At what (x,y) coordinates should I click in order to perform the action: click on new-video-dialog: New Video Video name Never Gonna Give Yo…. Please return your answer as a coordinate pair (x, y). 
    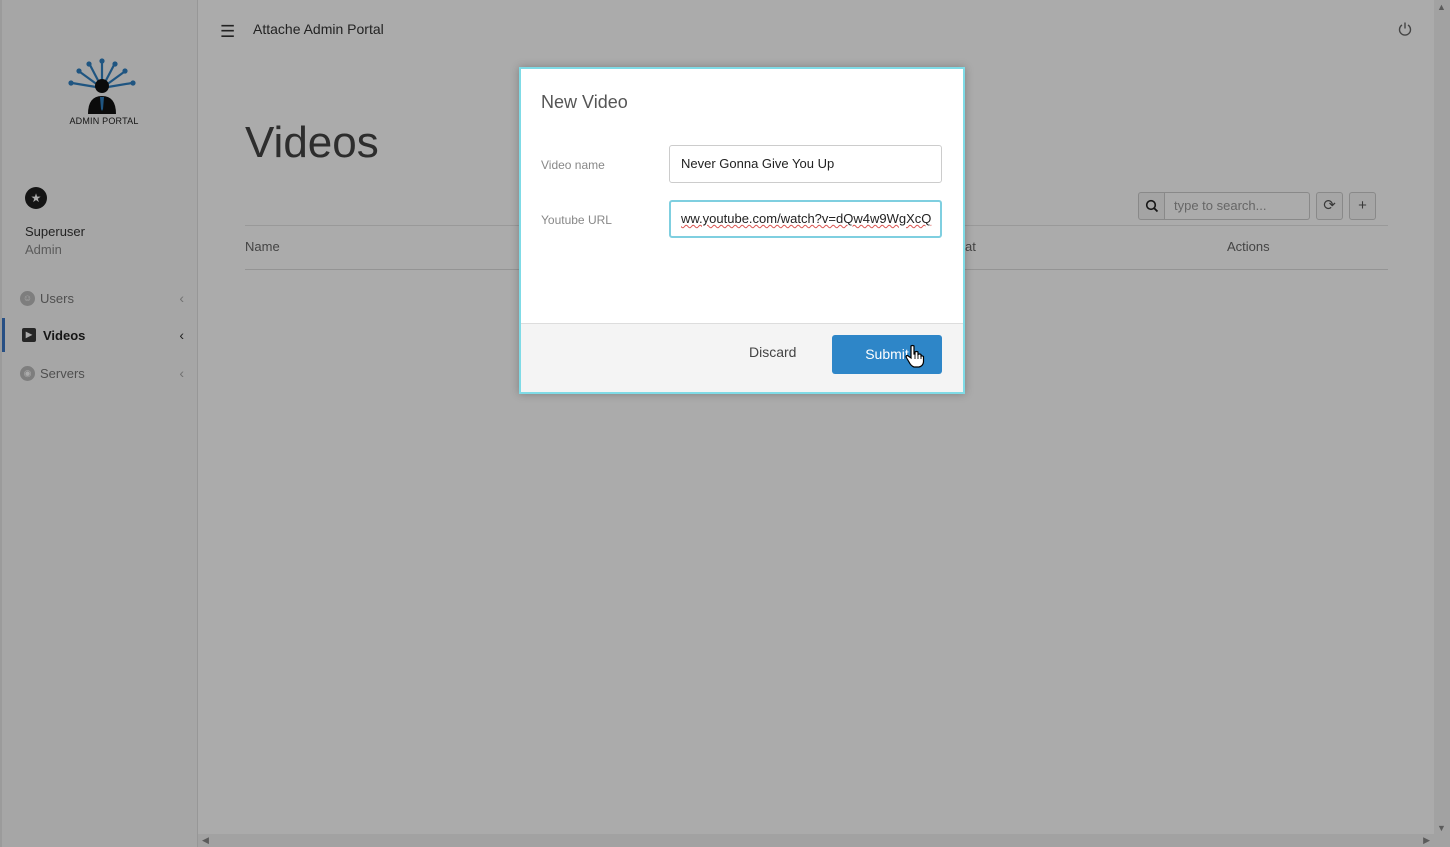
    Looking at the image, I should click on (742, 230).